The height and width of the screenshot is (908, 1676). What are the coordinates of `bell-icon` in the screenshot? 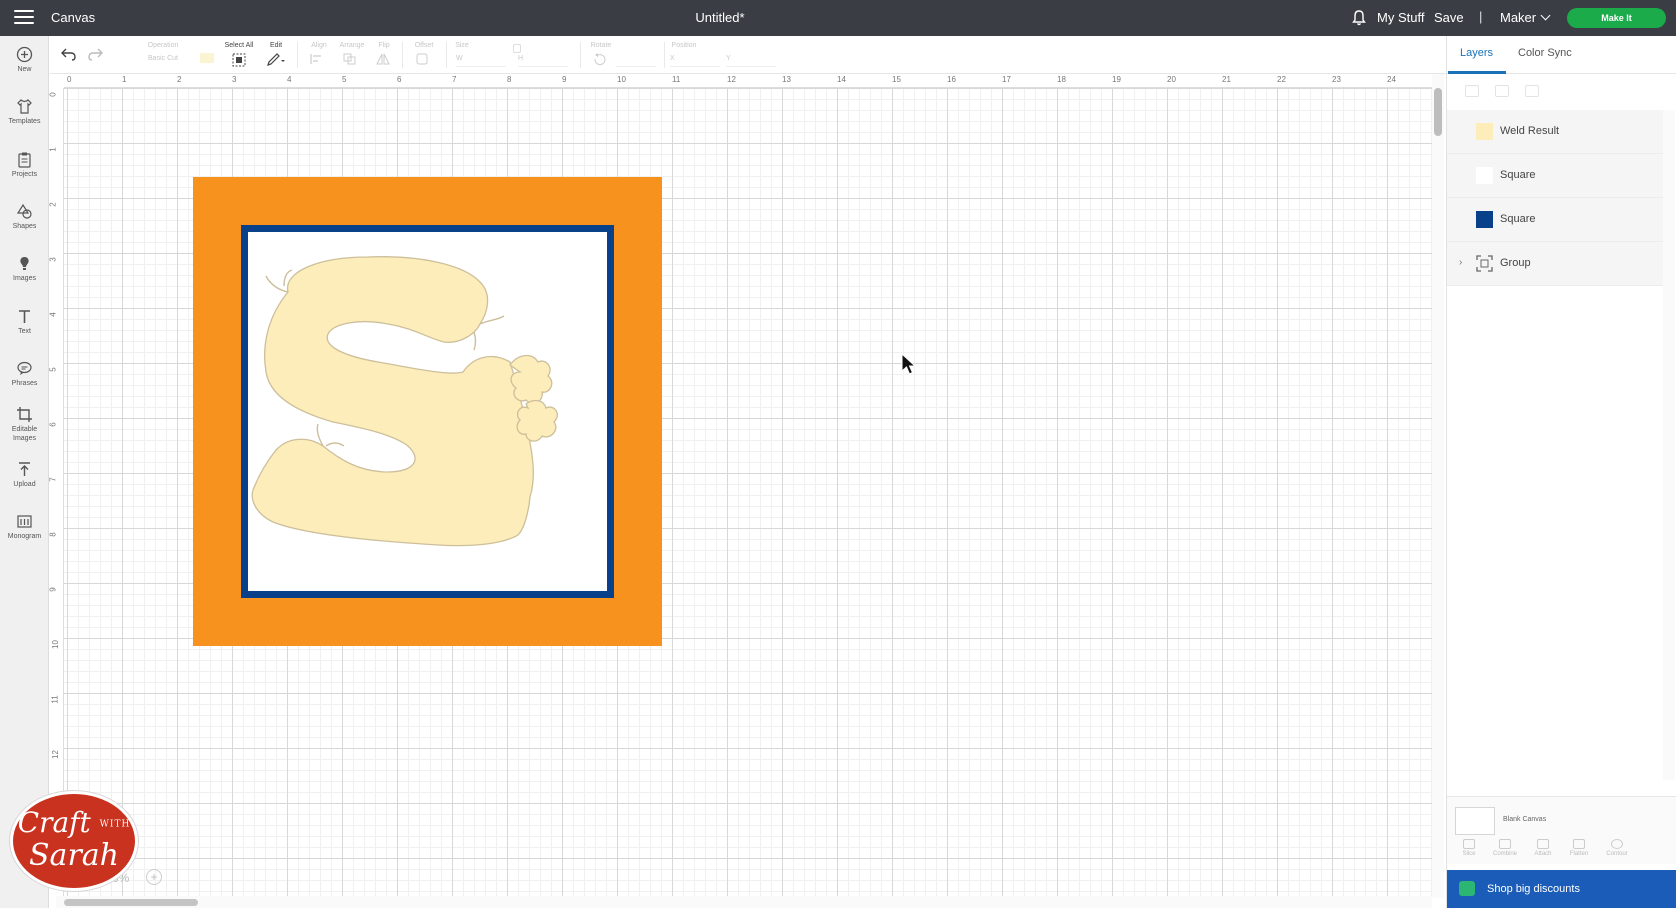 It's located at (1359, 17).